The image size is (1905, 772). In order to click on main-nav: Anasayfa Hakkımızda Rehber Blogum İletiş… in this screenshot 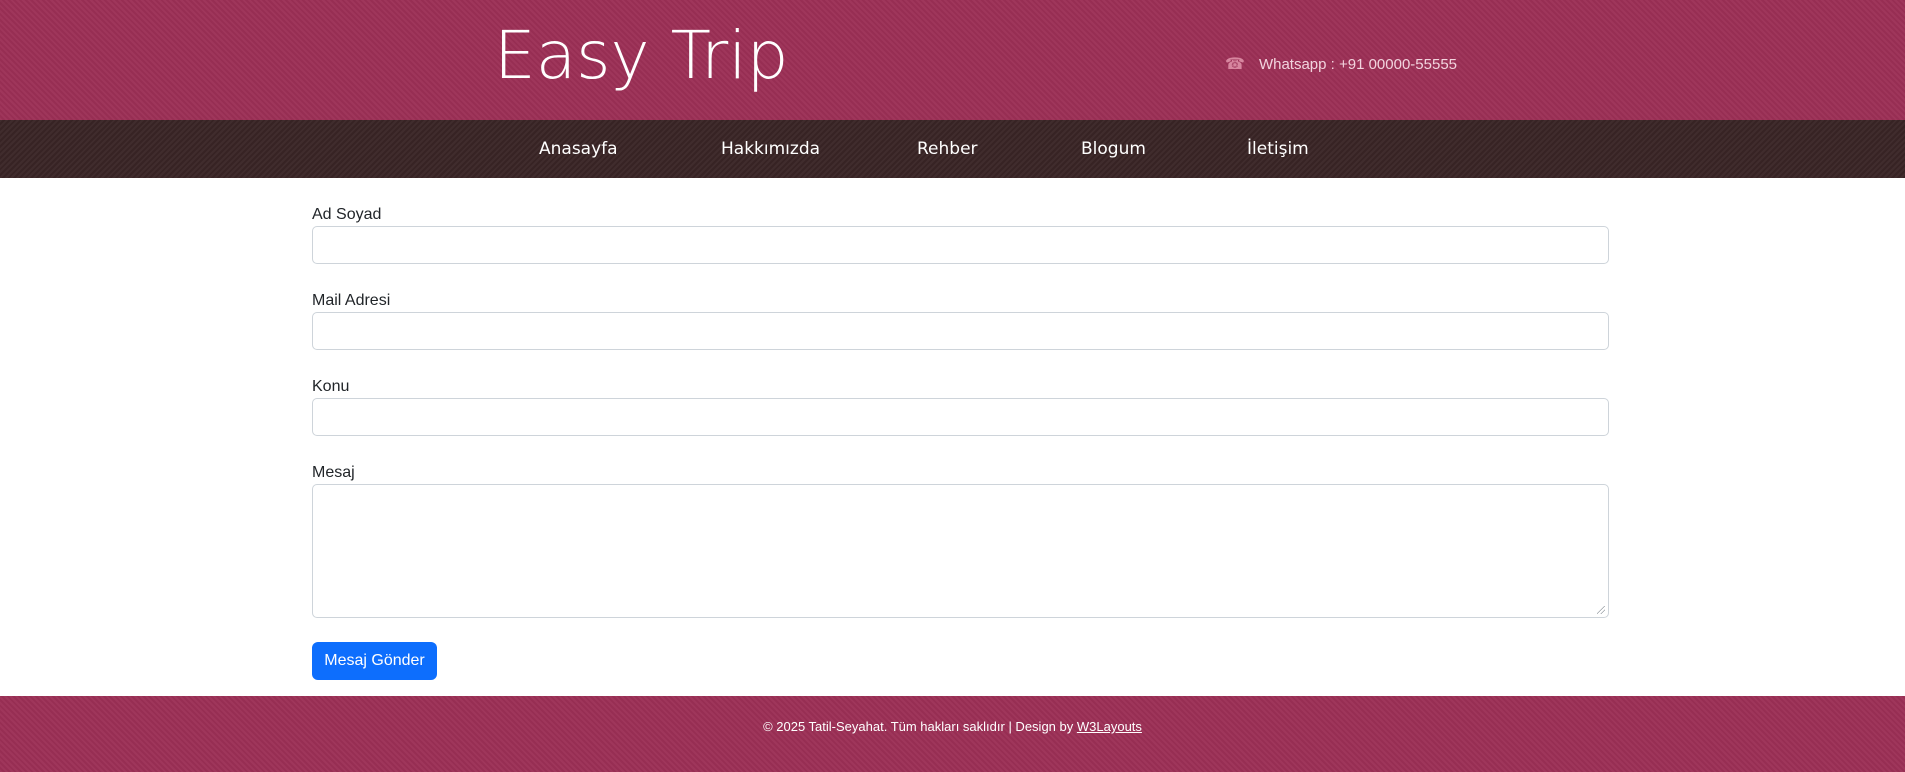, I will do `click(952, 149)`.